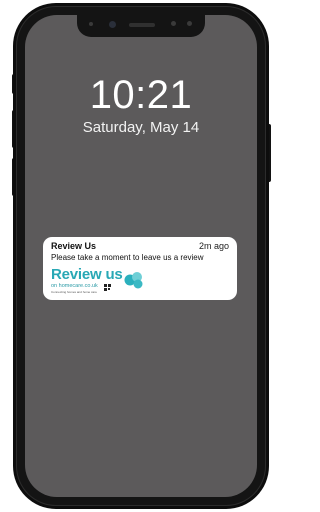  Describe the element at coordinates (213, 246) in the screenshot. I see `notification-timestamp: 2m ago` at that location.